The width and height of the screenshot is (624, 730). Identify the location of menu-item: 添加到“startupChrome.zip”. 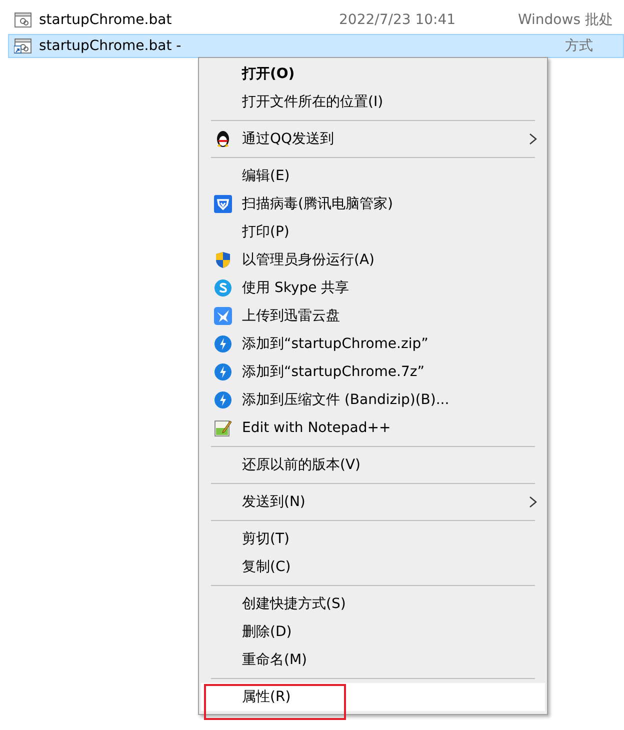
(373, 344).